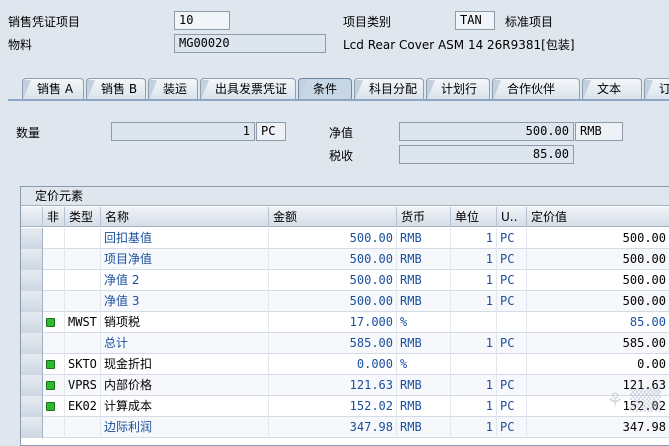 Image resolution: width=669 pixels, height=446 pixels. What do you see at coordinates (185, 238) in the screenshot?
I see `name-cell: 回扣基值` at bounding box center [185, 238].